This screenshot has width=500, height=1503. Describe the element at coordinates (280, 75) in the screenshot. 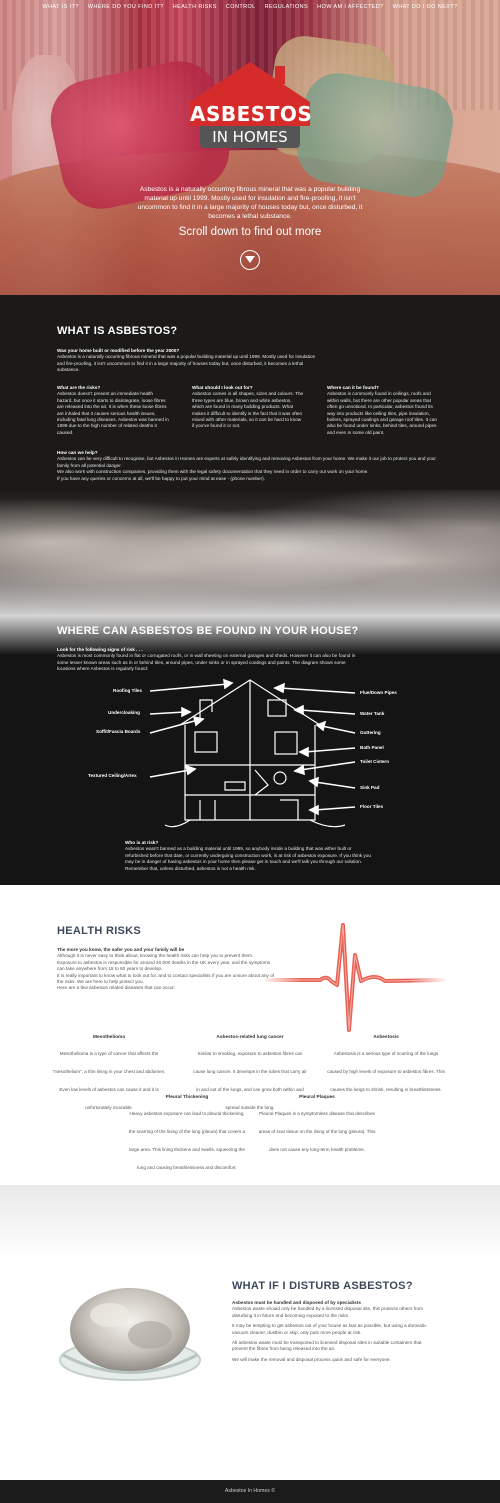

I see `logo-chimney` at that location.